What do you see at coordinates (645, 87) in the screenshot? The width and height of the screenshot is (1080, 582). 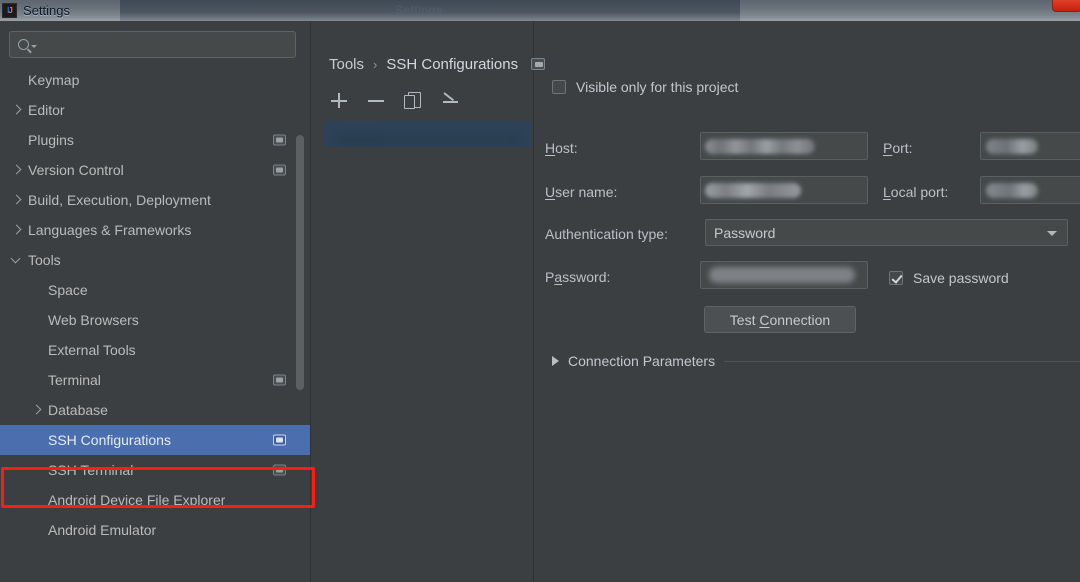 I see `visible-only-row: Visible only for this project` at bounding box center [645, 87].